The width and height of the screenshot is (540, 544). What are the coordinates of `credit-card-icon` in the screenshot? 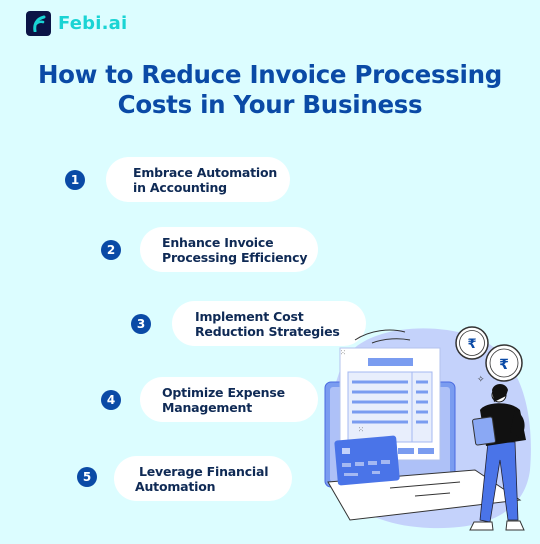 It's located at (367, 460).